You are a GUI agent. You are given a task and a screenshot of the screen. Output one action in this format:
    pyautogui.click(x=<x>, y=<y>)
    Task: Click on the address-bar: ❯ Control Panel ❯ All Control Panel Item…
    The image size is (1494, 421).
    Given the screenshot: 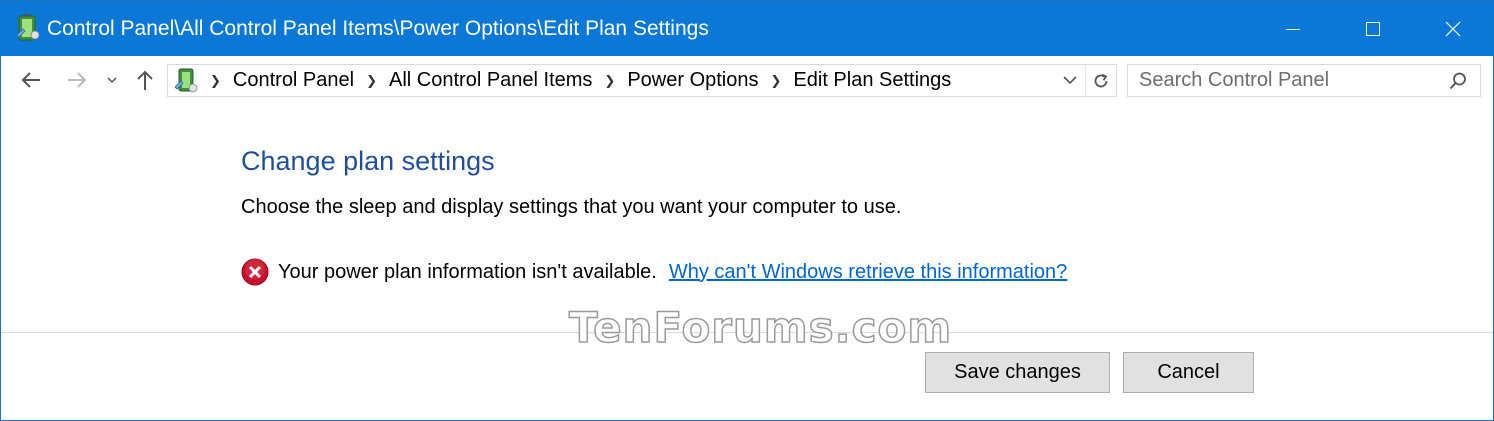 What is the action you would take?
    pyautogui.click(x=642, y=80)
    